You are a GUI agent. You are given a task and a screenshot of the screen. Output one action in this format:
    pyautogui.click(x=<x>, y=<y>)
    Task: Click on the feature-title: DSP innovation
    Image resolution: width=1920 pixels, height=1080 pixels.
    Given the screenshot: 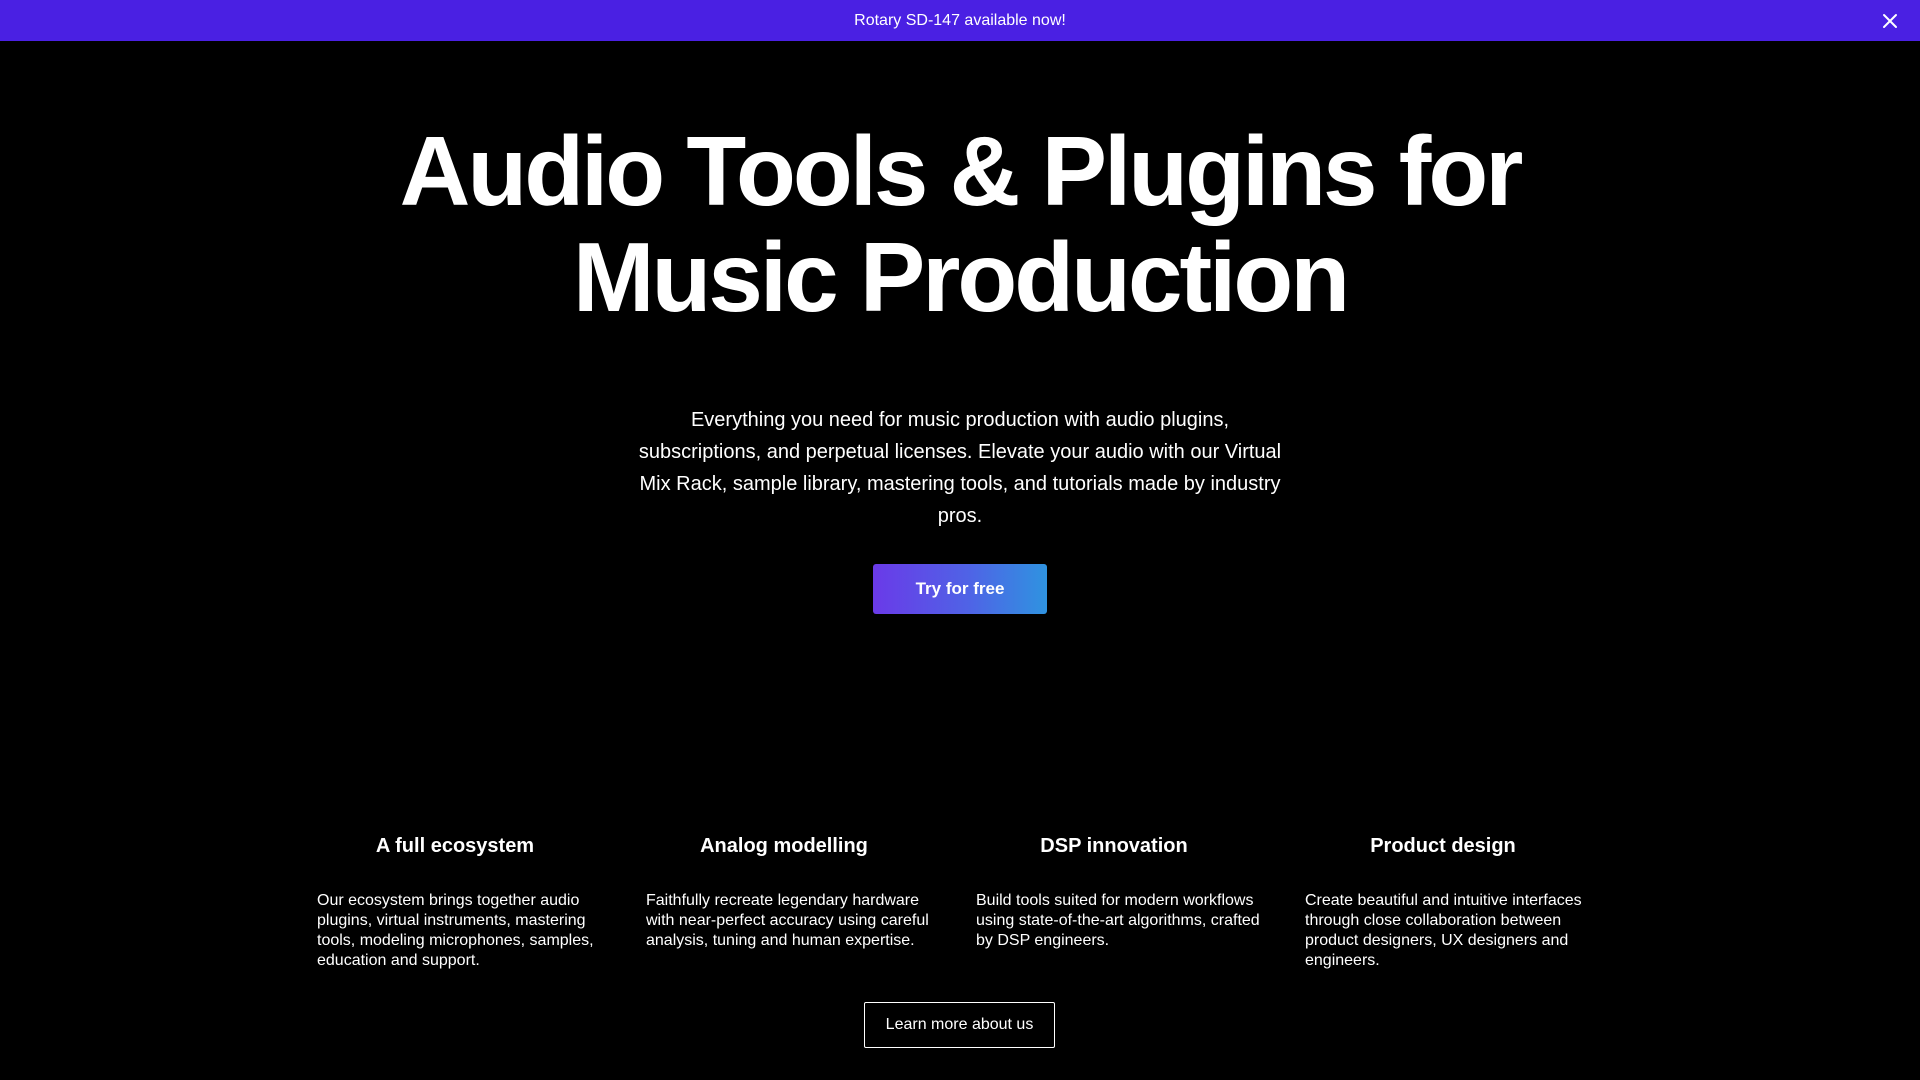 What is the action you would take?
    pyautogui.click(x=1114, y=846)
    